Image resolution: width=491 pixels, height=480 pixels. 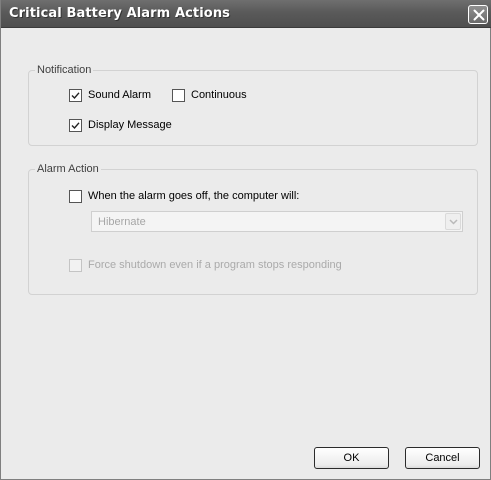 I want to click on ok-button: OK, so click(x=351, y=458).